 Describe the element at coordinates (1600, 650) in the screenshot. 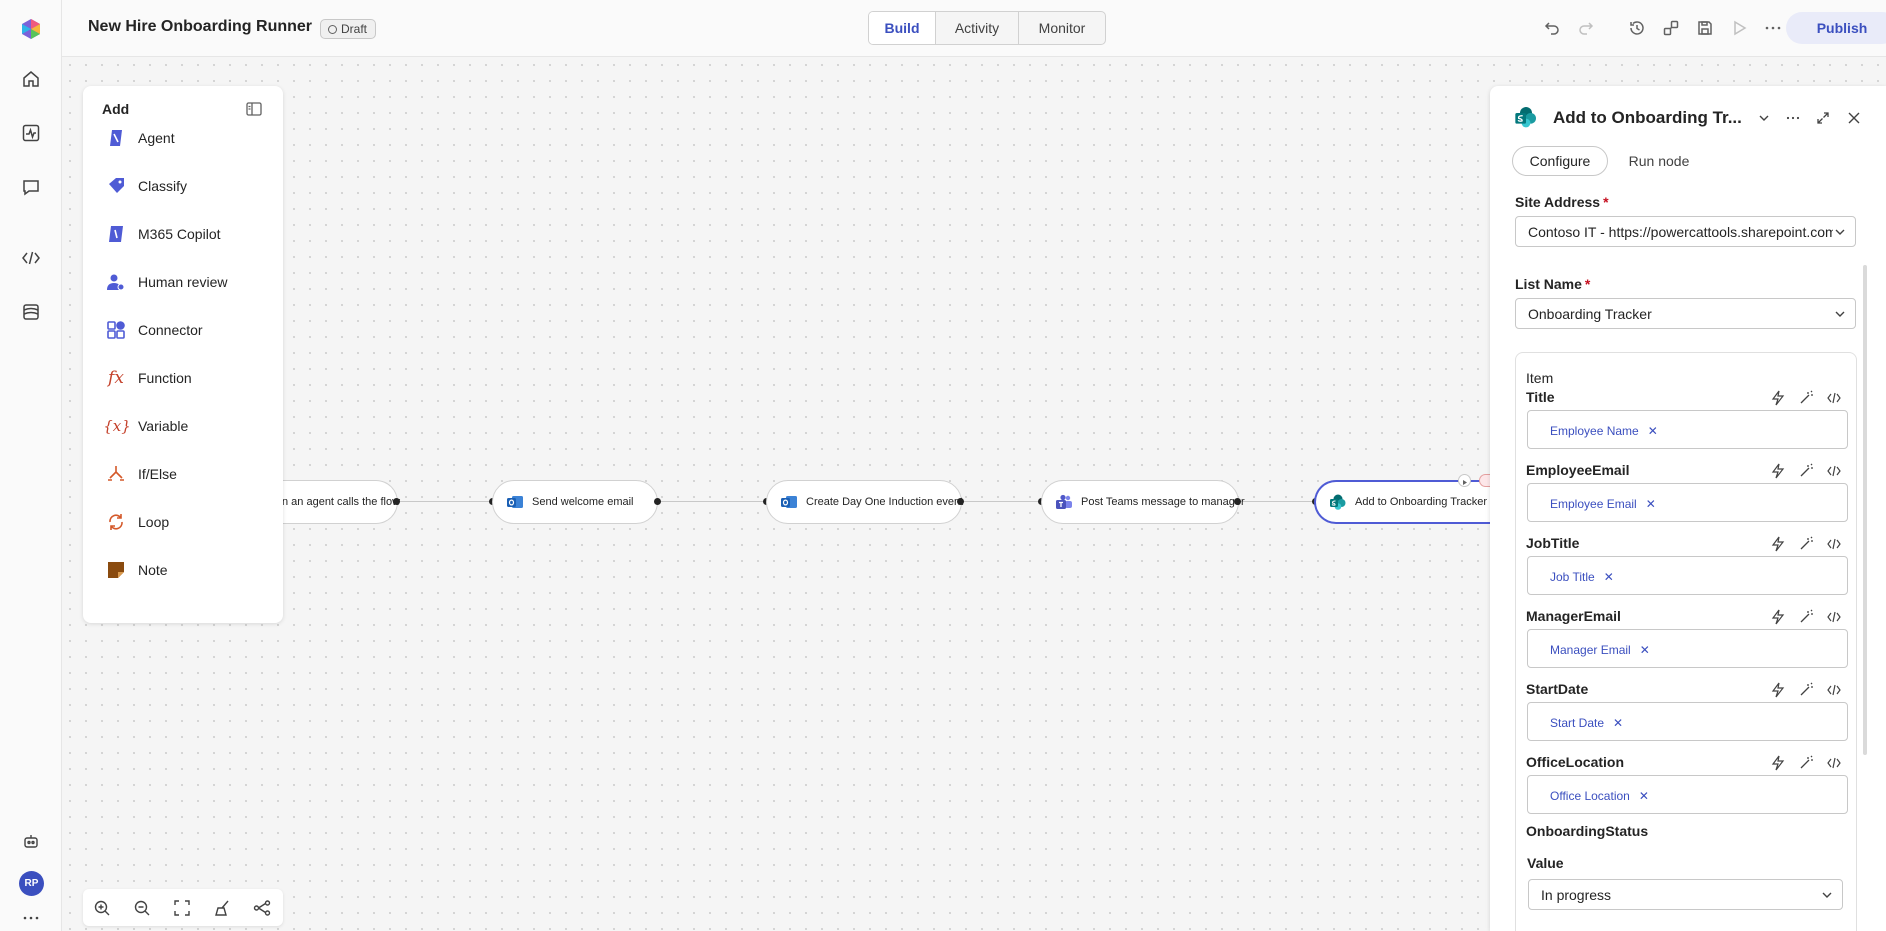

I see `dynamic-token: Manager Email ✕` at that location.